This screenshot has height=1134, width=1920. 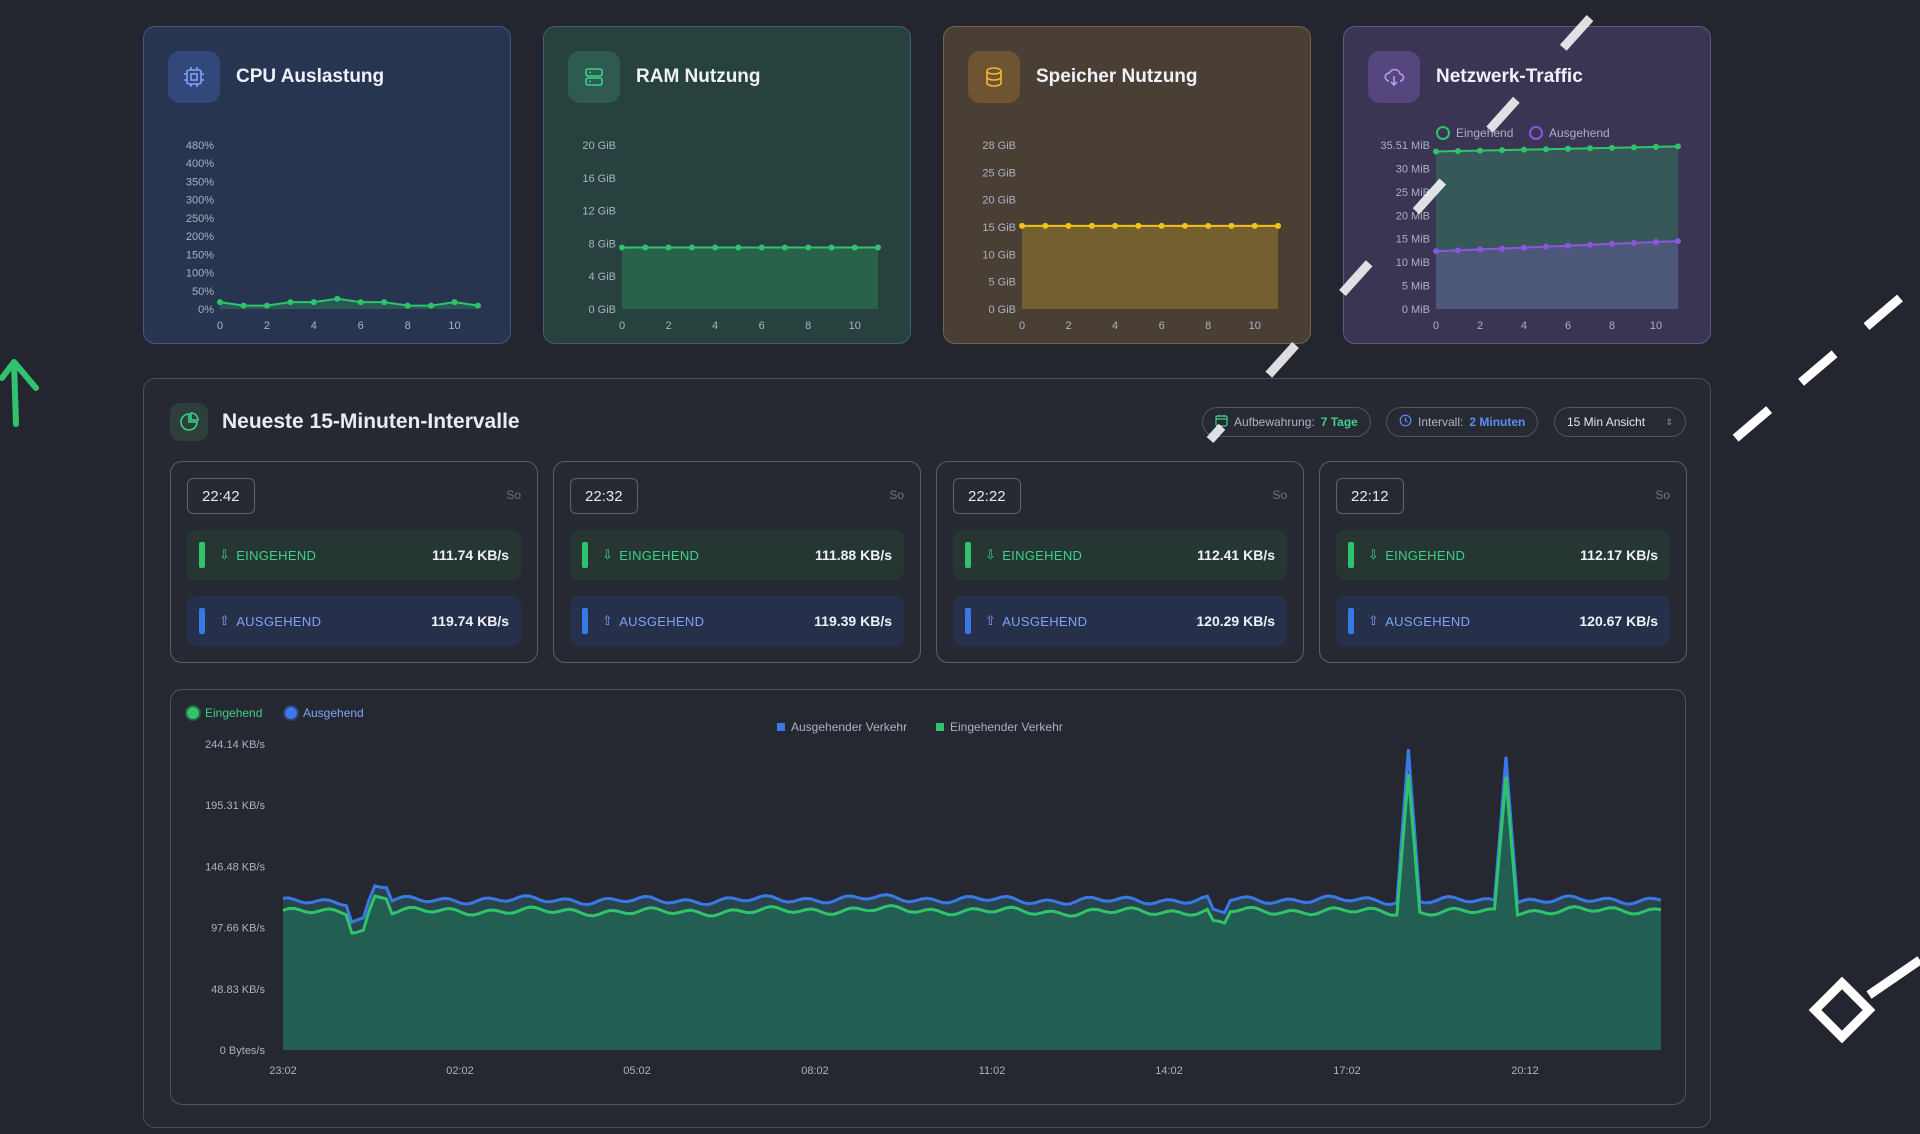 I want to click on incoming-row: ⇩ EINGEHEND 111.88 KB/s, so click(x=737, y=555).